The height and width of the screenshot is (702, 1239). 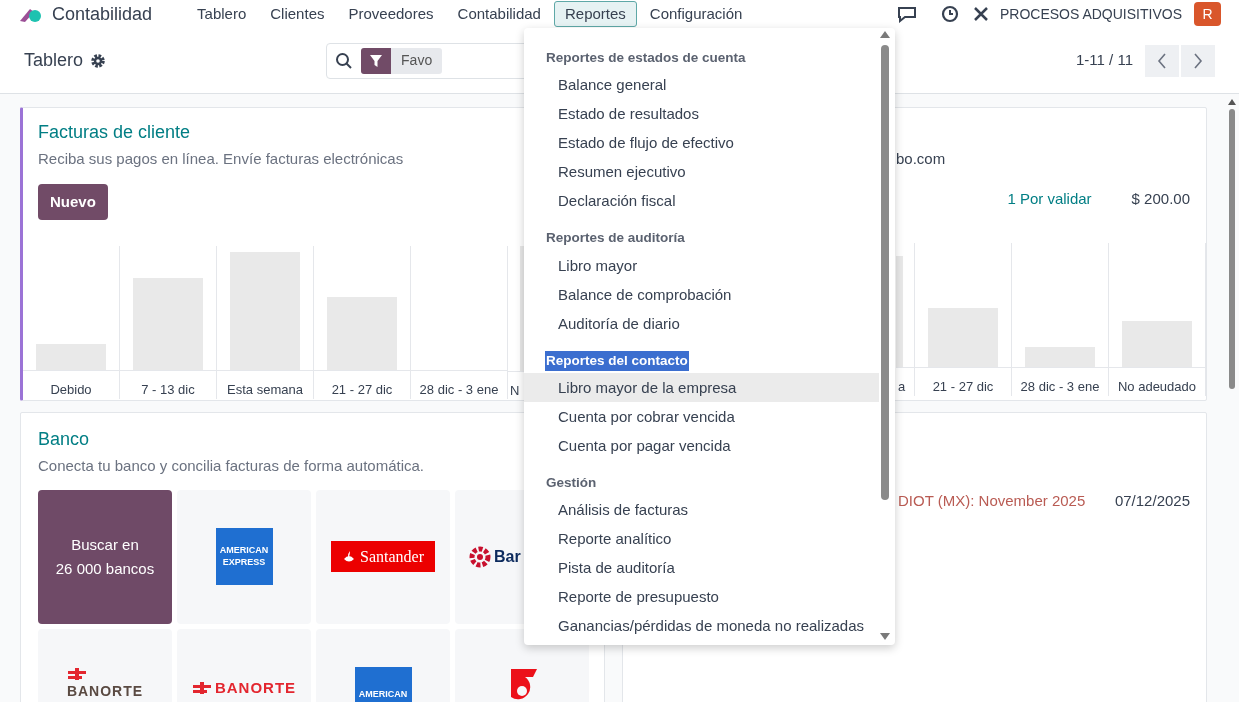 I want to click on user-avatar: R, so click(x=1207, y=14).